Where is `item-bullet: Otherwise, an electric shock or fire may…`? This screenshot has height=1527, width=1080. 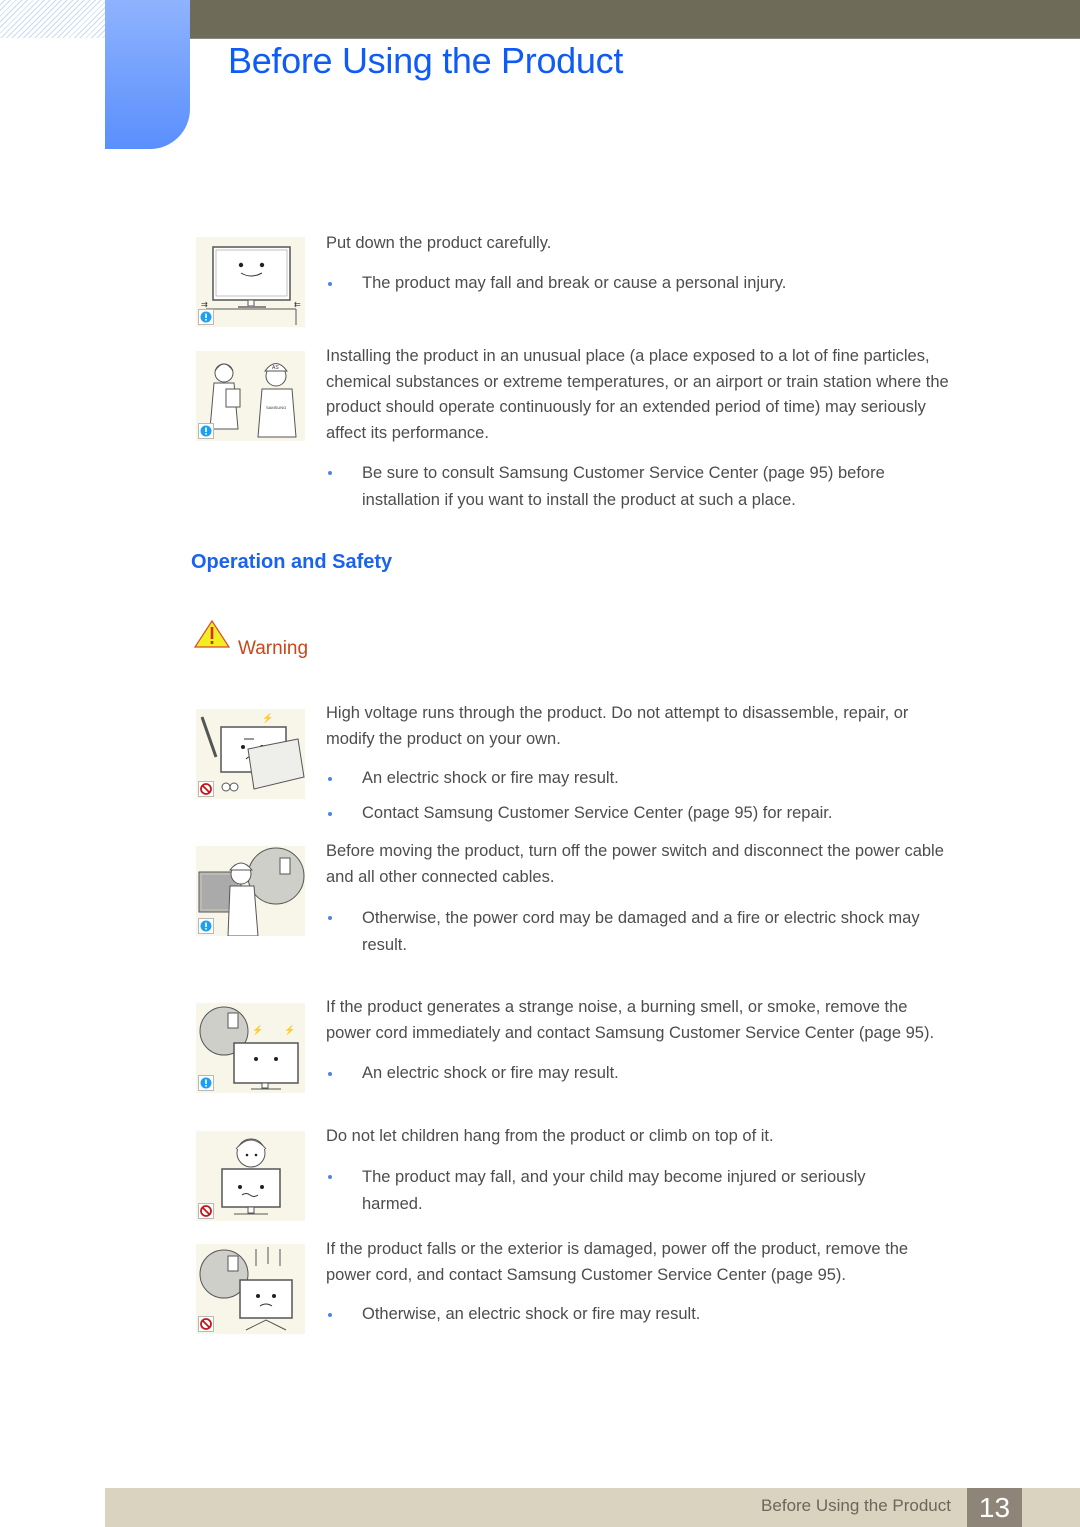
item-bullet: Otherwise, an electric shock or fire may… is located at coordinates (641, 1315).